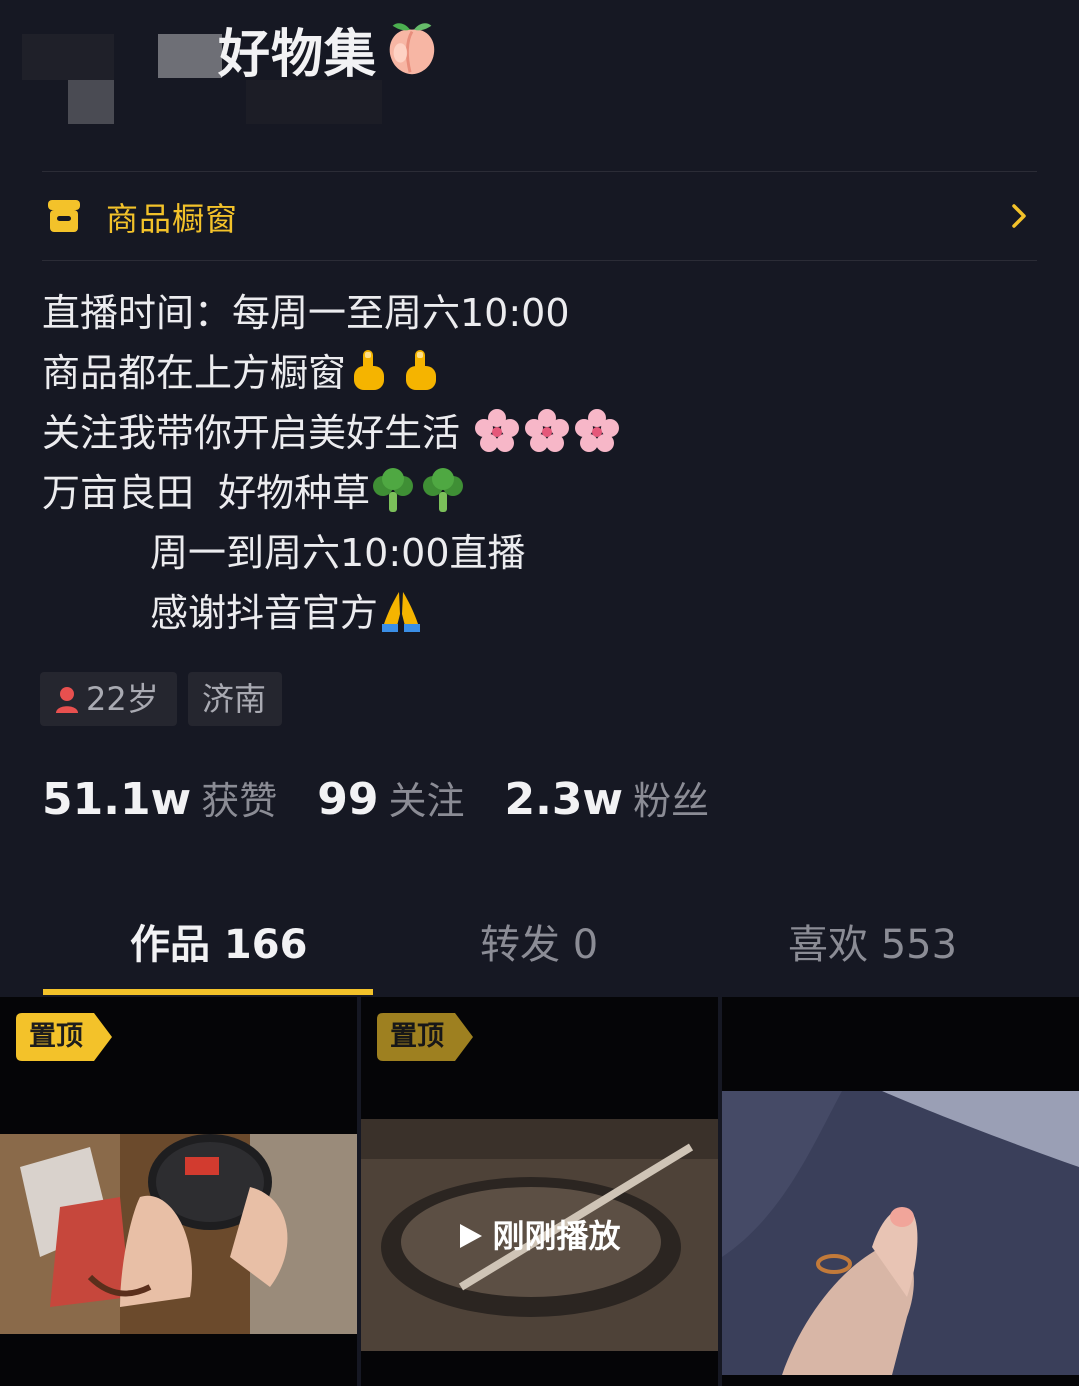 This screenshot has height=1386, width=1079. I want to click on bio-line: 周一到周六10:00直播, so click(331, 553).